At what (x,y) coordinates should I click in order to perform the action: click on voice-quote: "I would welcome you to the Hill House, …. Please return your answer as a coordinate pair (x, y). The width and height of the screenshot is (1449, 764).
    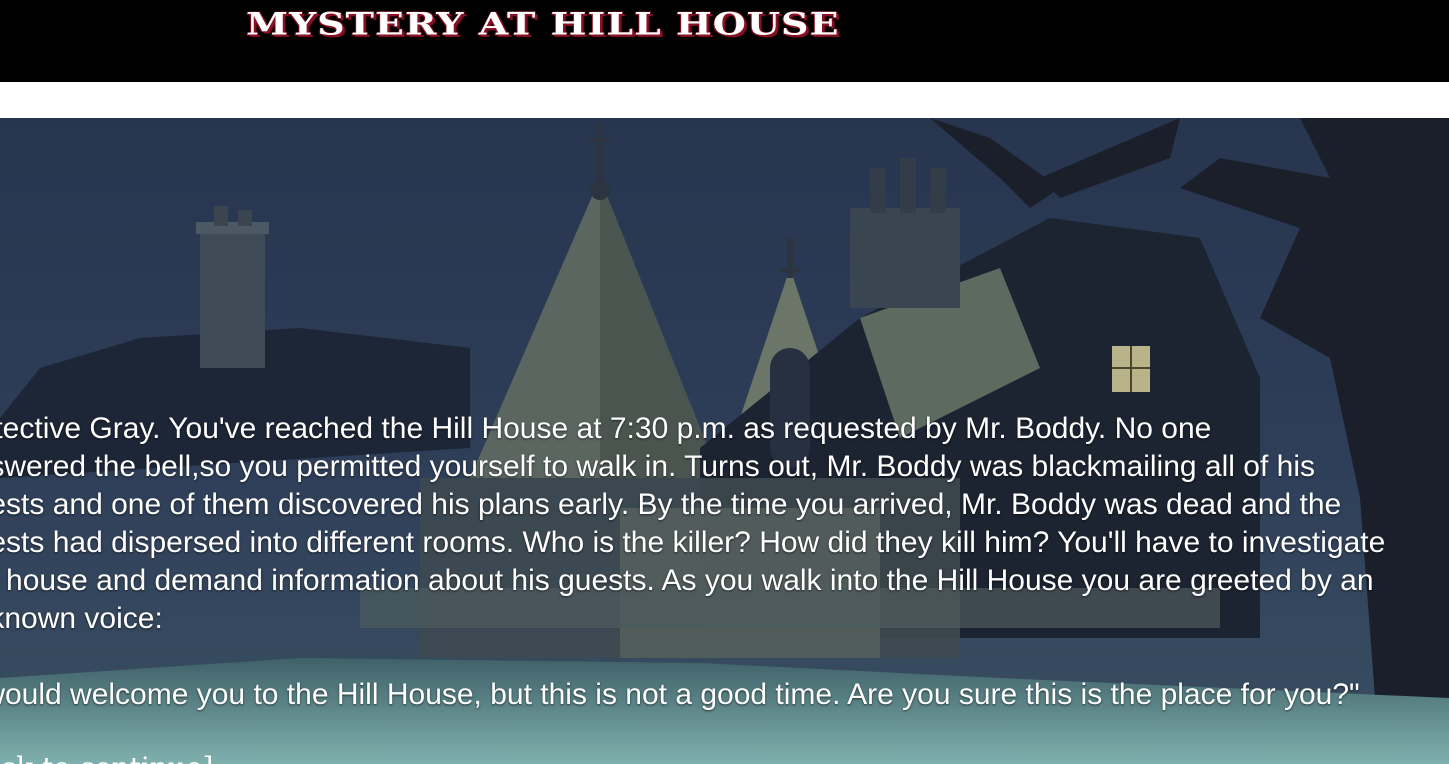
    Looking at the image, I should click on (680, 694).